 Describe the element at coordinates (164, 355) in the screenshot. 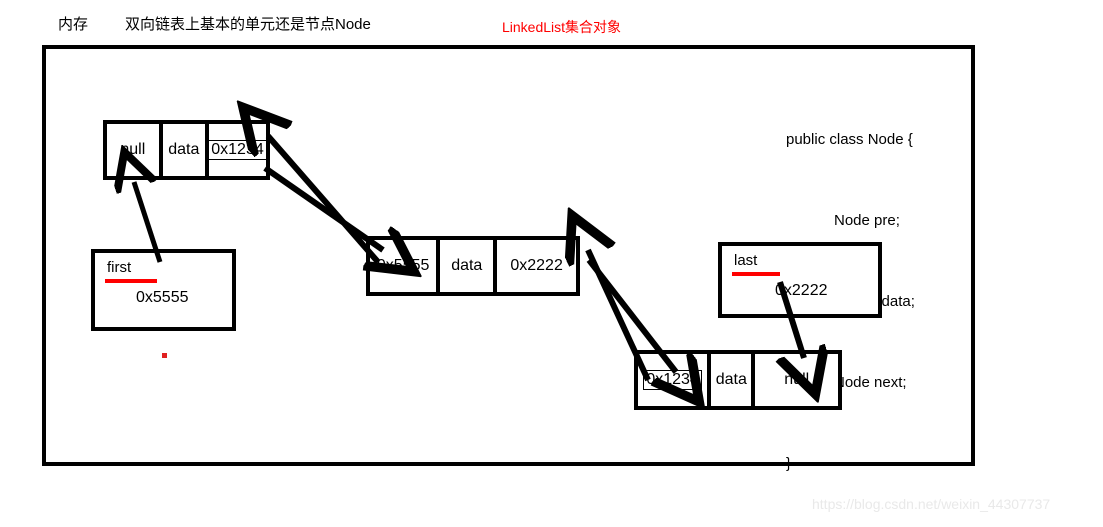

I see `red-annotation-dot` at that location.